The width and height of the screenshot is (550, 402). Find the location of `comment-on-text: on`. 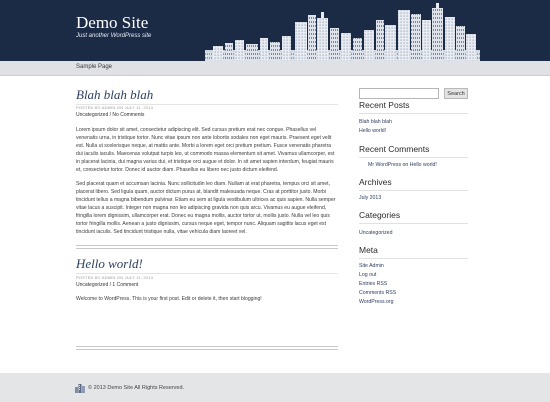

comment-on-text: on is located at coordinates (405, 165).